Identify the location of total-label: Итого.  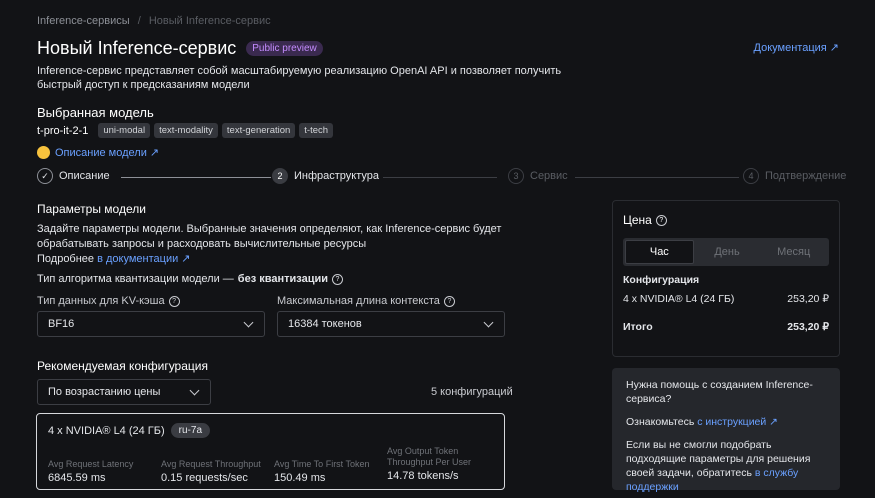
(638, 327).